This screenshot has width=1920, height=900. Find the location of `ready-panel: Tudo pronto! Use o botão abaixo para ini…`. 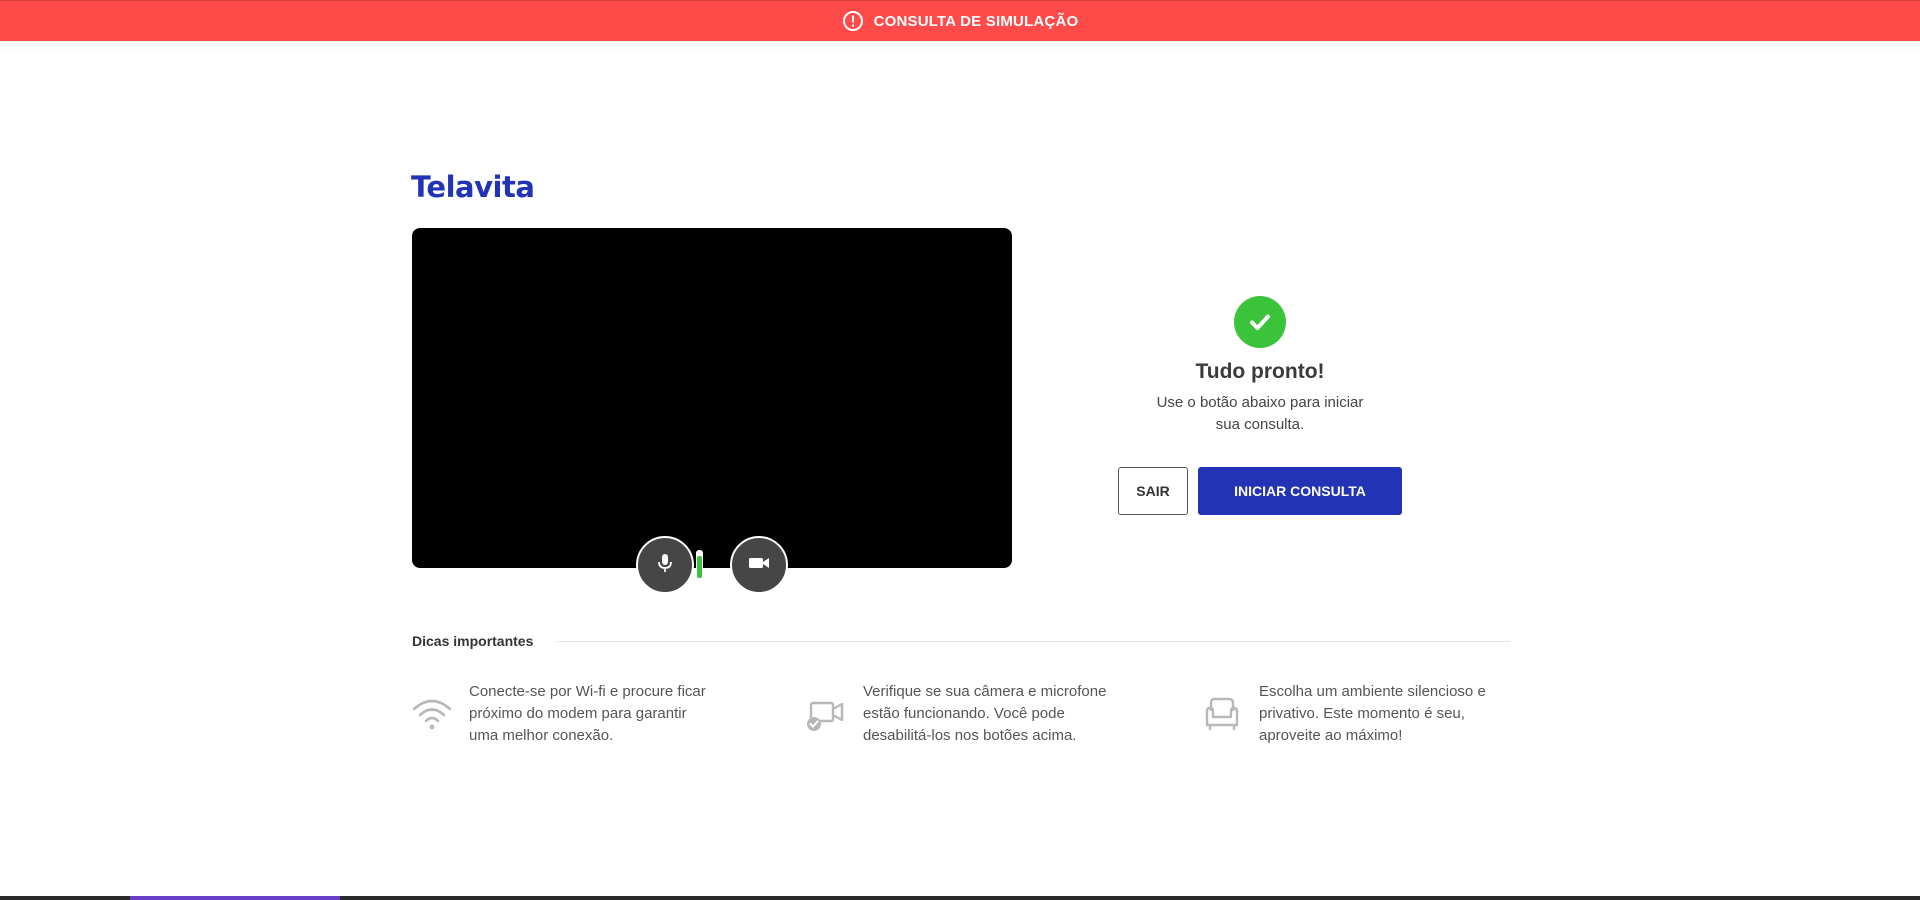

ready-panel: Tudo pronto! Use o botão abaixo para ini… is located at coordinates (1260, 366).